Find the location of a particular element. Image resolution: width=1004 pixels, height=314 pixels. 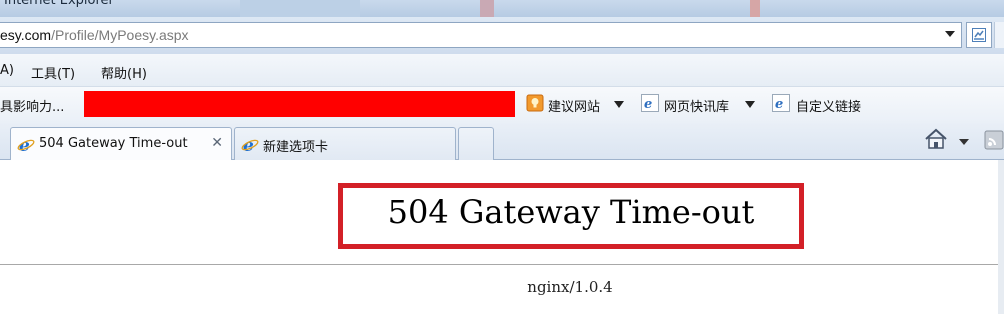

home-icon is located at coordinates (936, 139).